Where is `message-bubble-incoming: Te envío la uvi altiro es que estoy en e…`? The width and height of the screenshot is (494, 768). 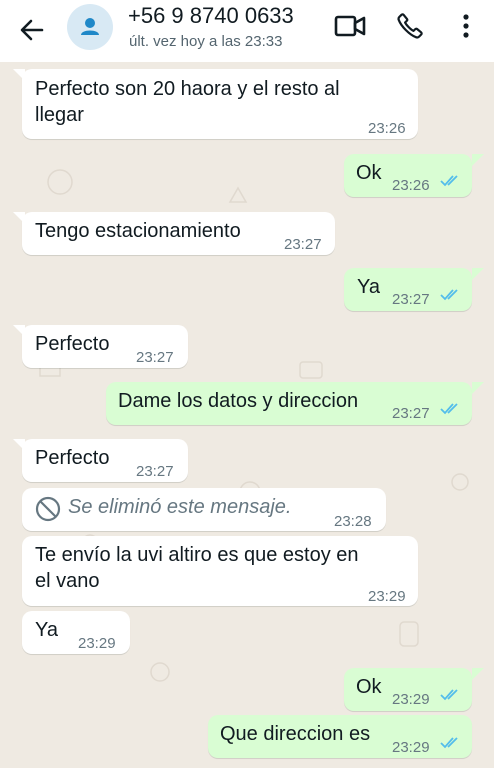 message-bubble-incoming: Te envío la uvi altiro es que estoy en e… is located at coordinates (220, 571).